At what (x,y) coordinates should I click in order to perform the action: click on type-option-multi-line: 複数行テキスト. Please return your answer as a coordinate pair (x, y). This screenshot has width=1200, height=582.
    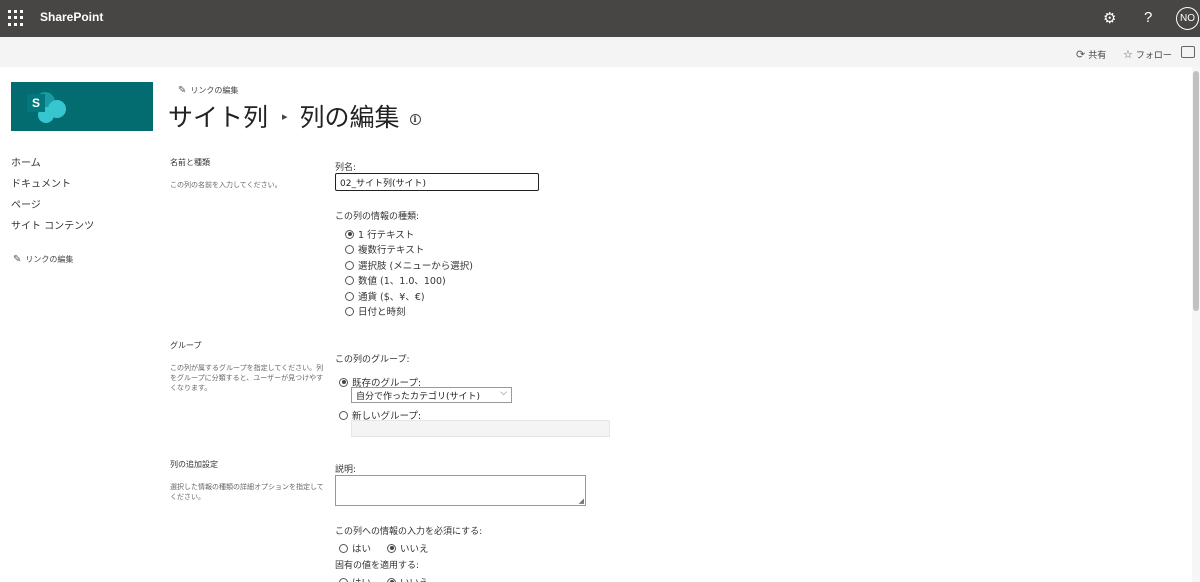
    Looking at the image, I should click on (384, 249).